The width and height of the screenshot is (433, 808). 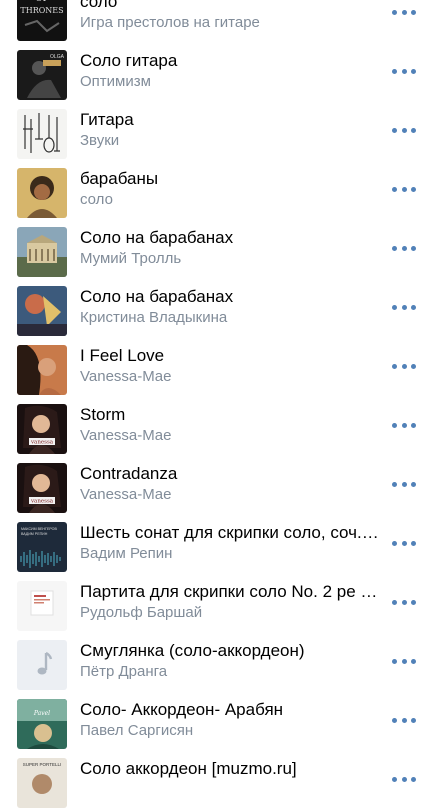 I want to click on svg-text: OLGA, so click(x=57, y=57).